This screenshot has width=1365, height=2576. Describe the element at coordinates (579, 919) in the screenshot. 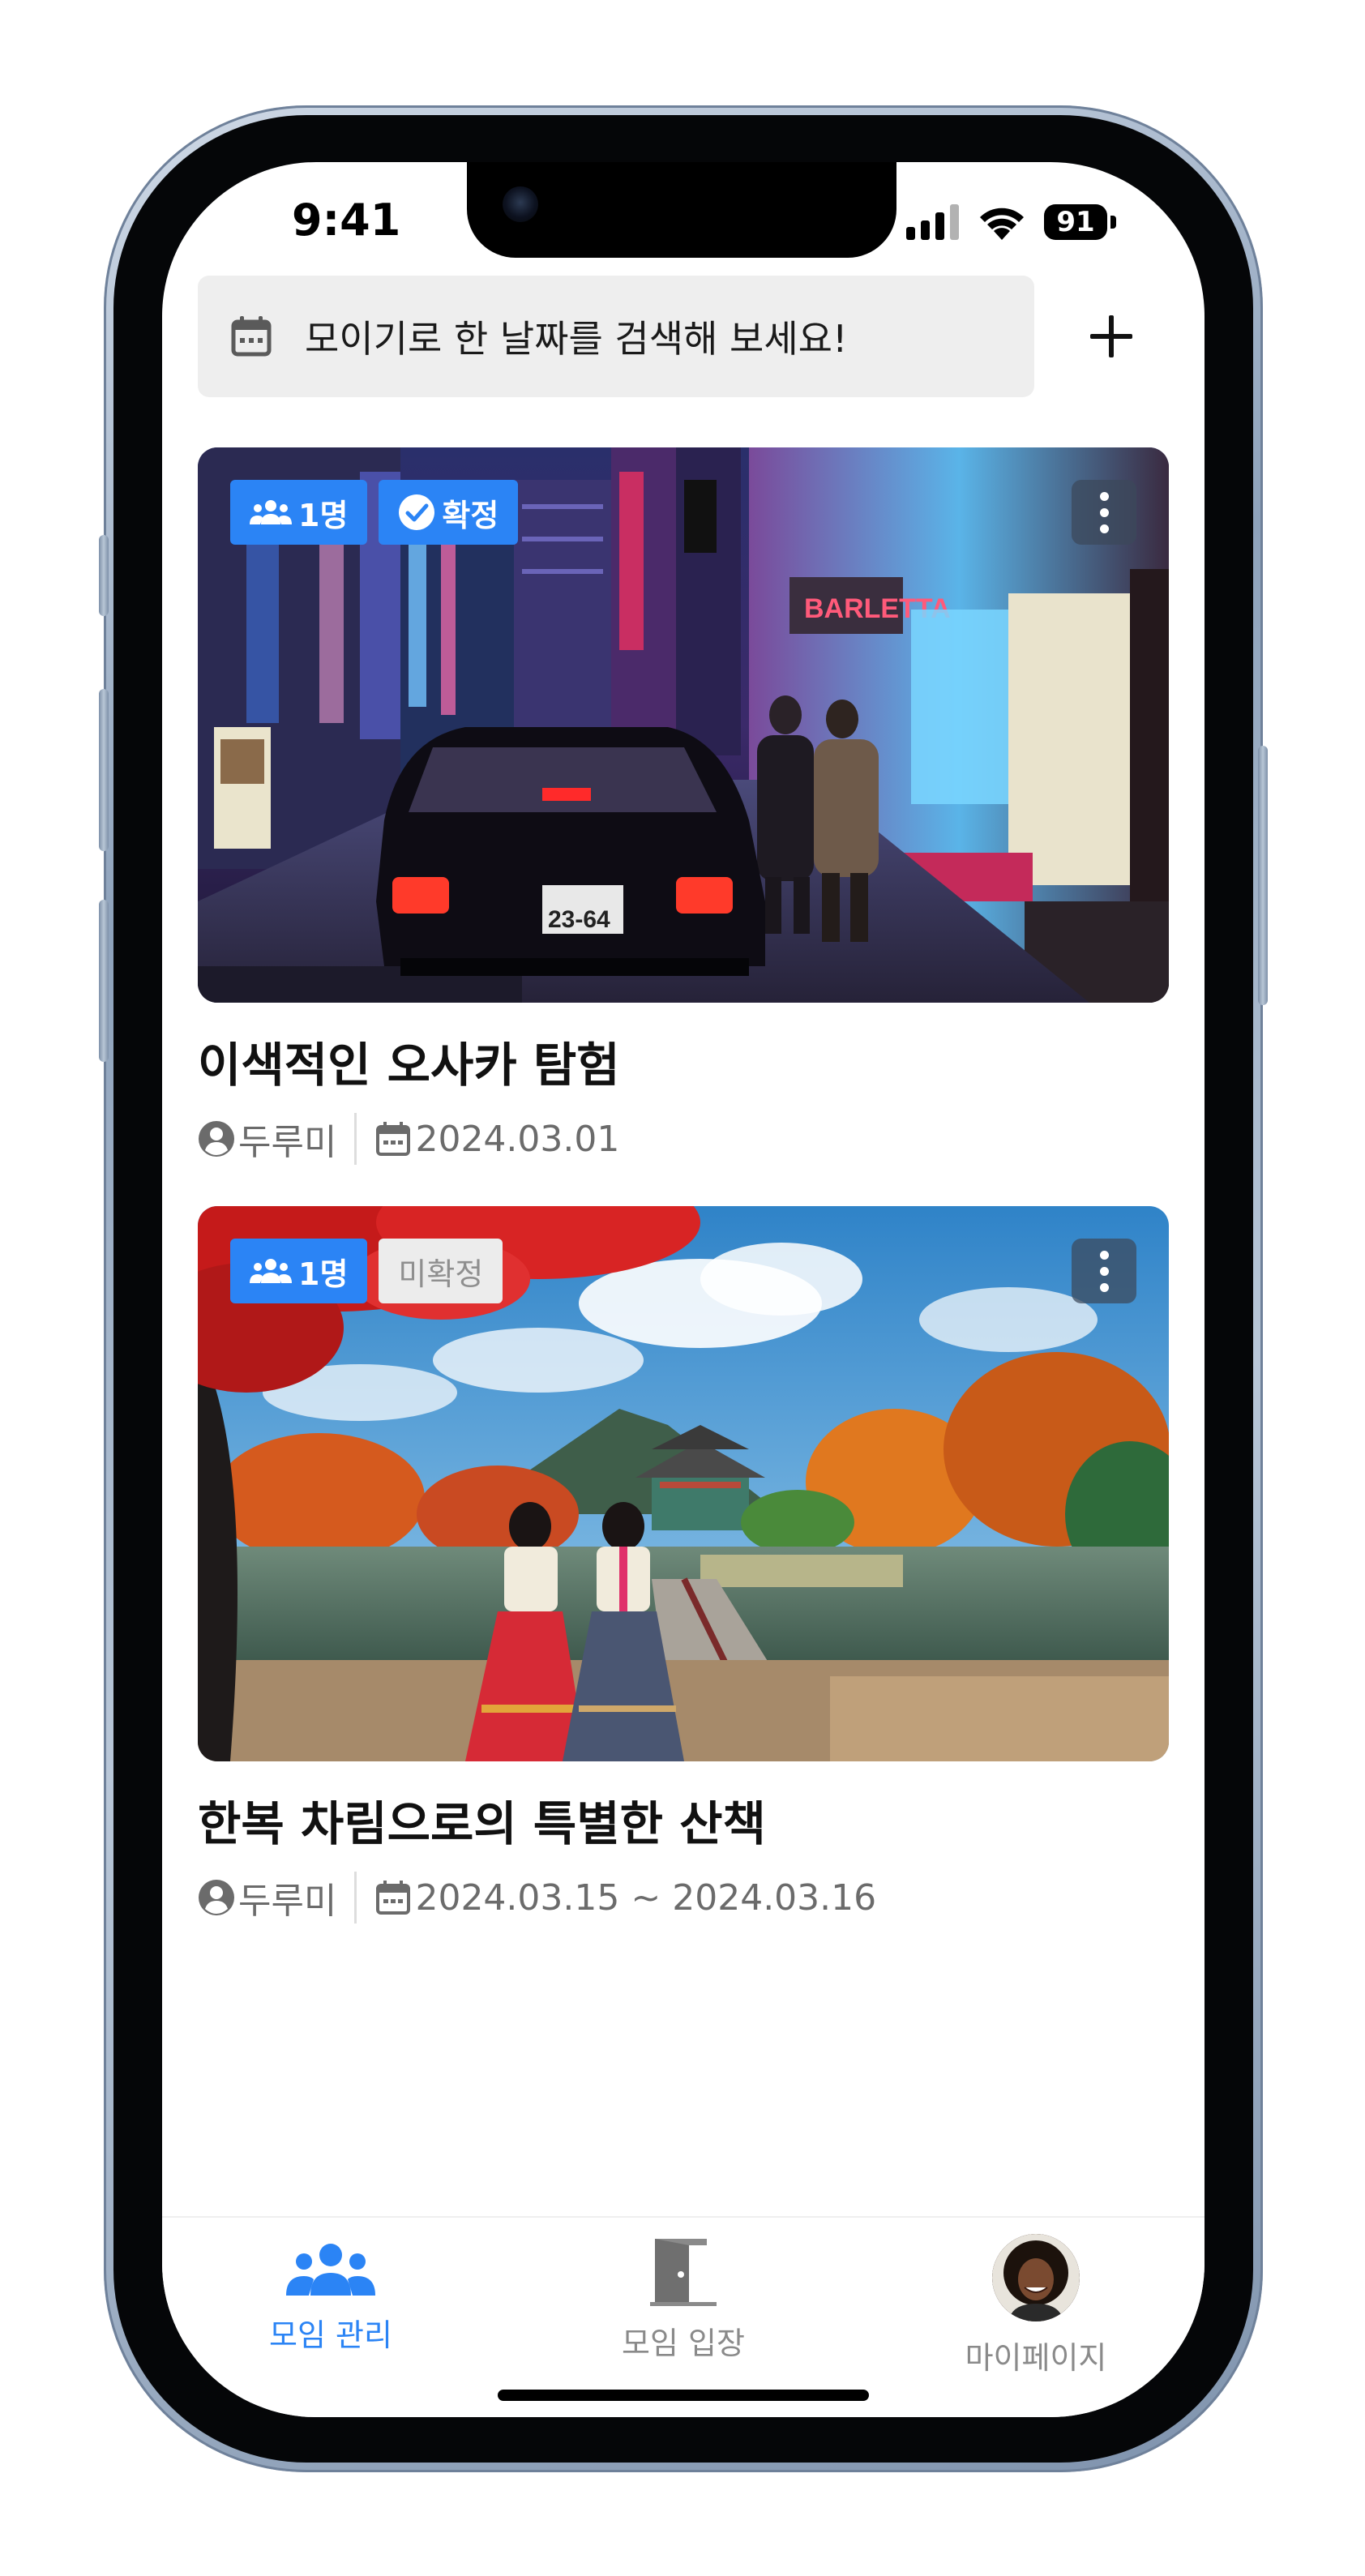

I see `svg-text: 23-64` at that location.